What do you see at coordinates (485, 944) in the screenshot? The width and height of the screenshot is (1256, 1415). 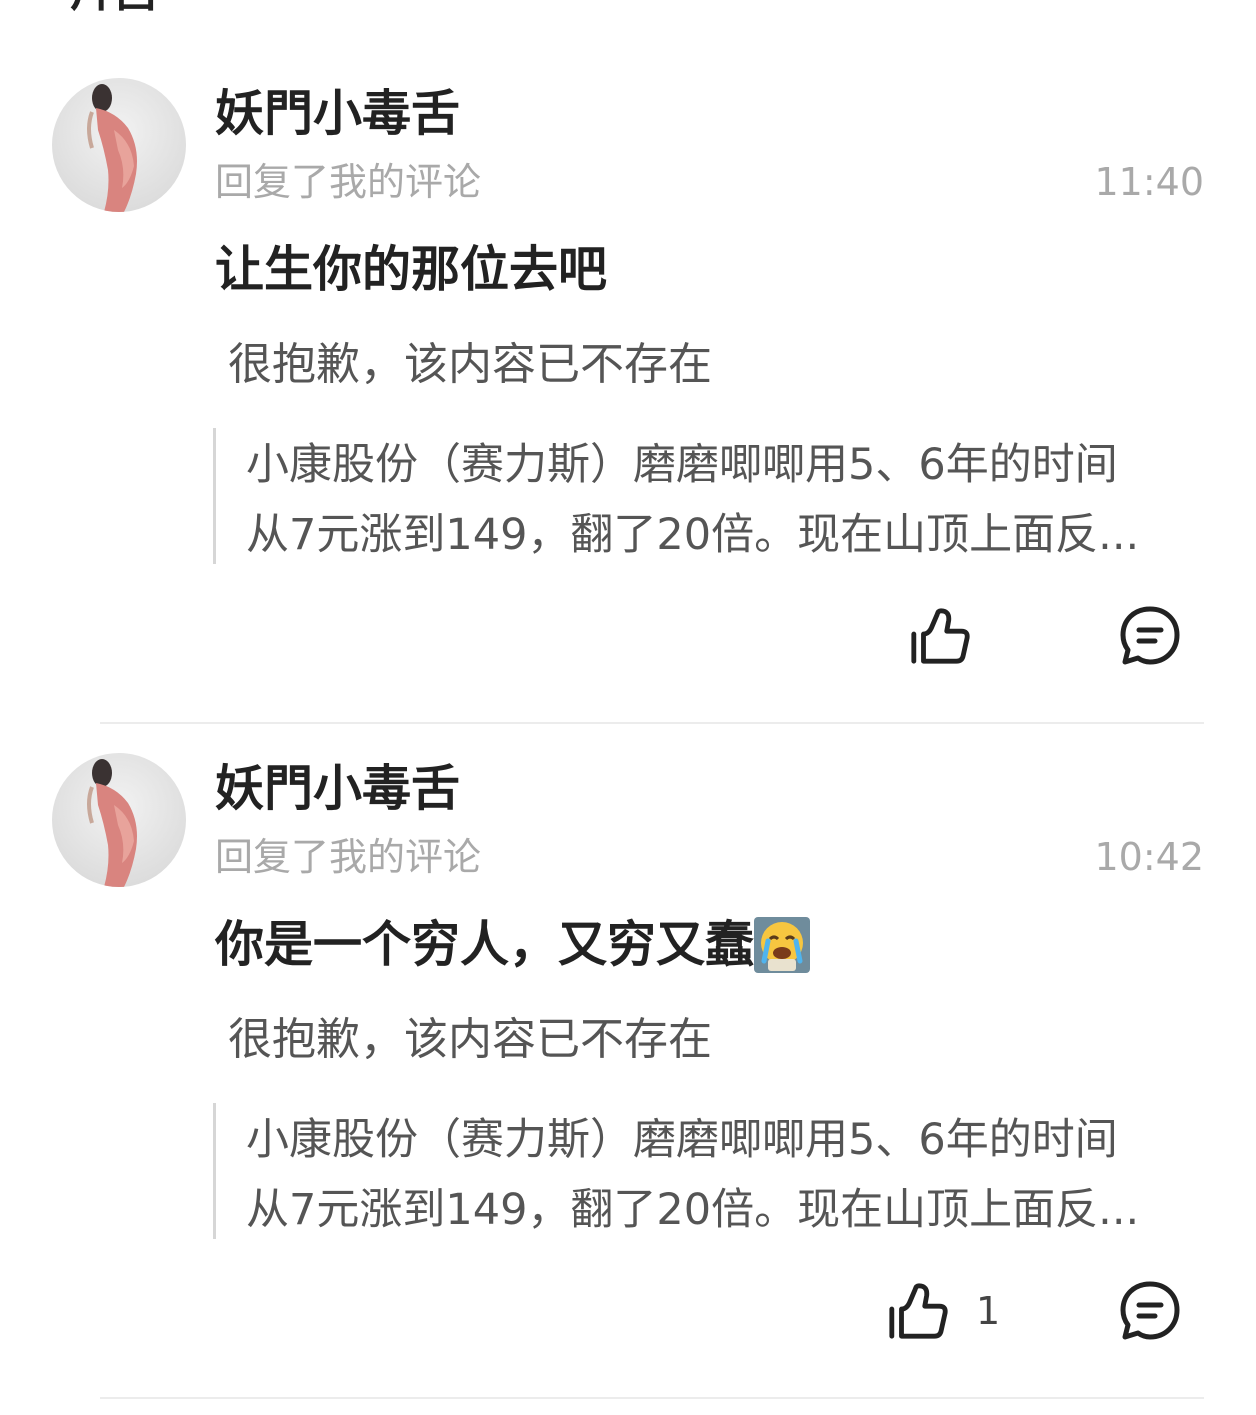 I see `reply-content: 你是一个穷人，又穷又蠢` at bounding box center [485, 944].